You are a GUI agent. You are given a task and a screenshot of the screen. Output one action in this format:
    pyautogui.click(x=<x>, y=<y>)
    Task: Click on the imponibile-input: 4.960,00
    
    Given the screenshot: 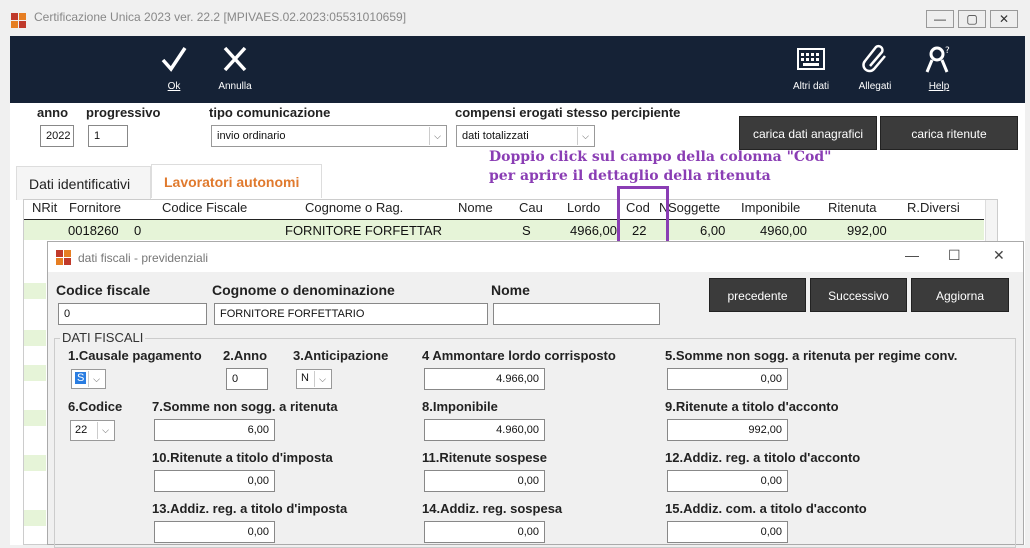 What is the action you would take?
    pyautogui.click(x=484, y=430)
    